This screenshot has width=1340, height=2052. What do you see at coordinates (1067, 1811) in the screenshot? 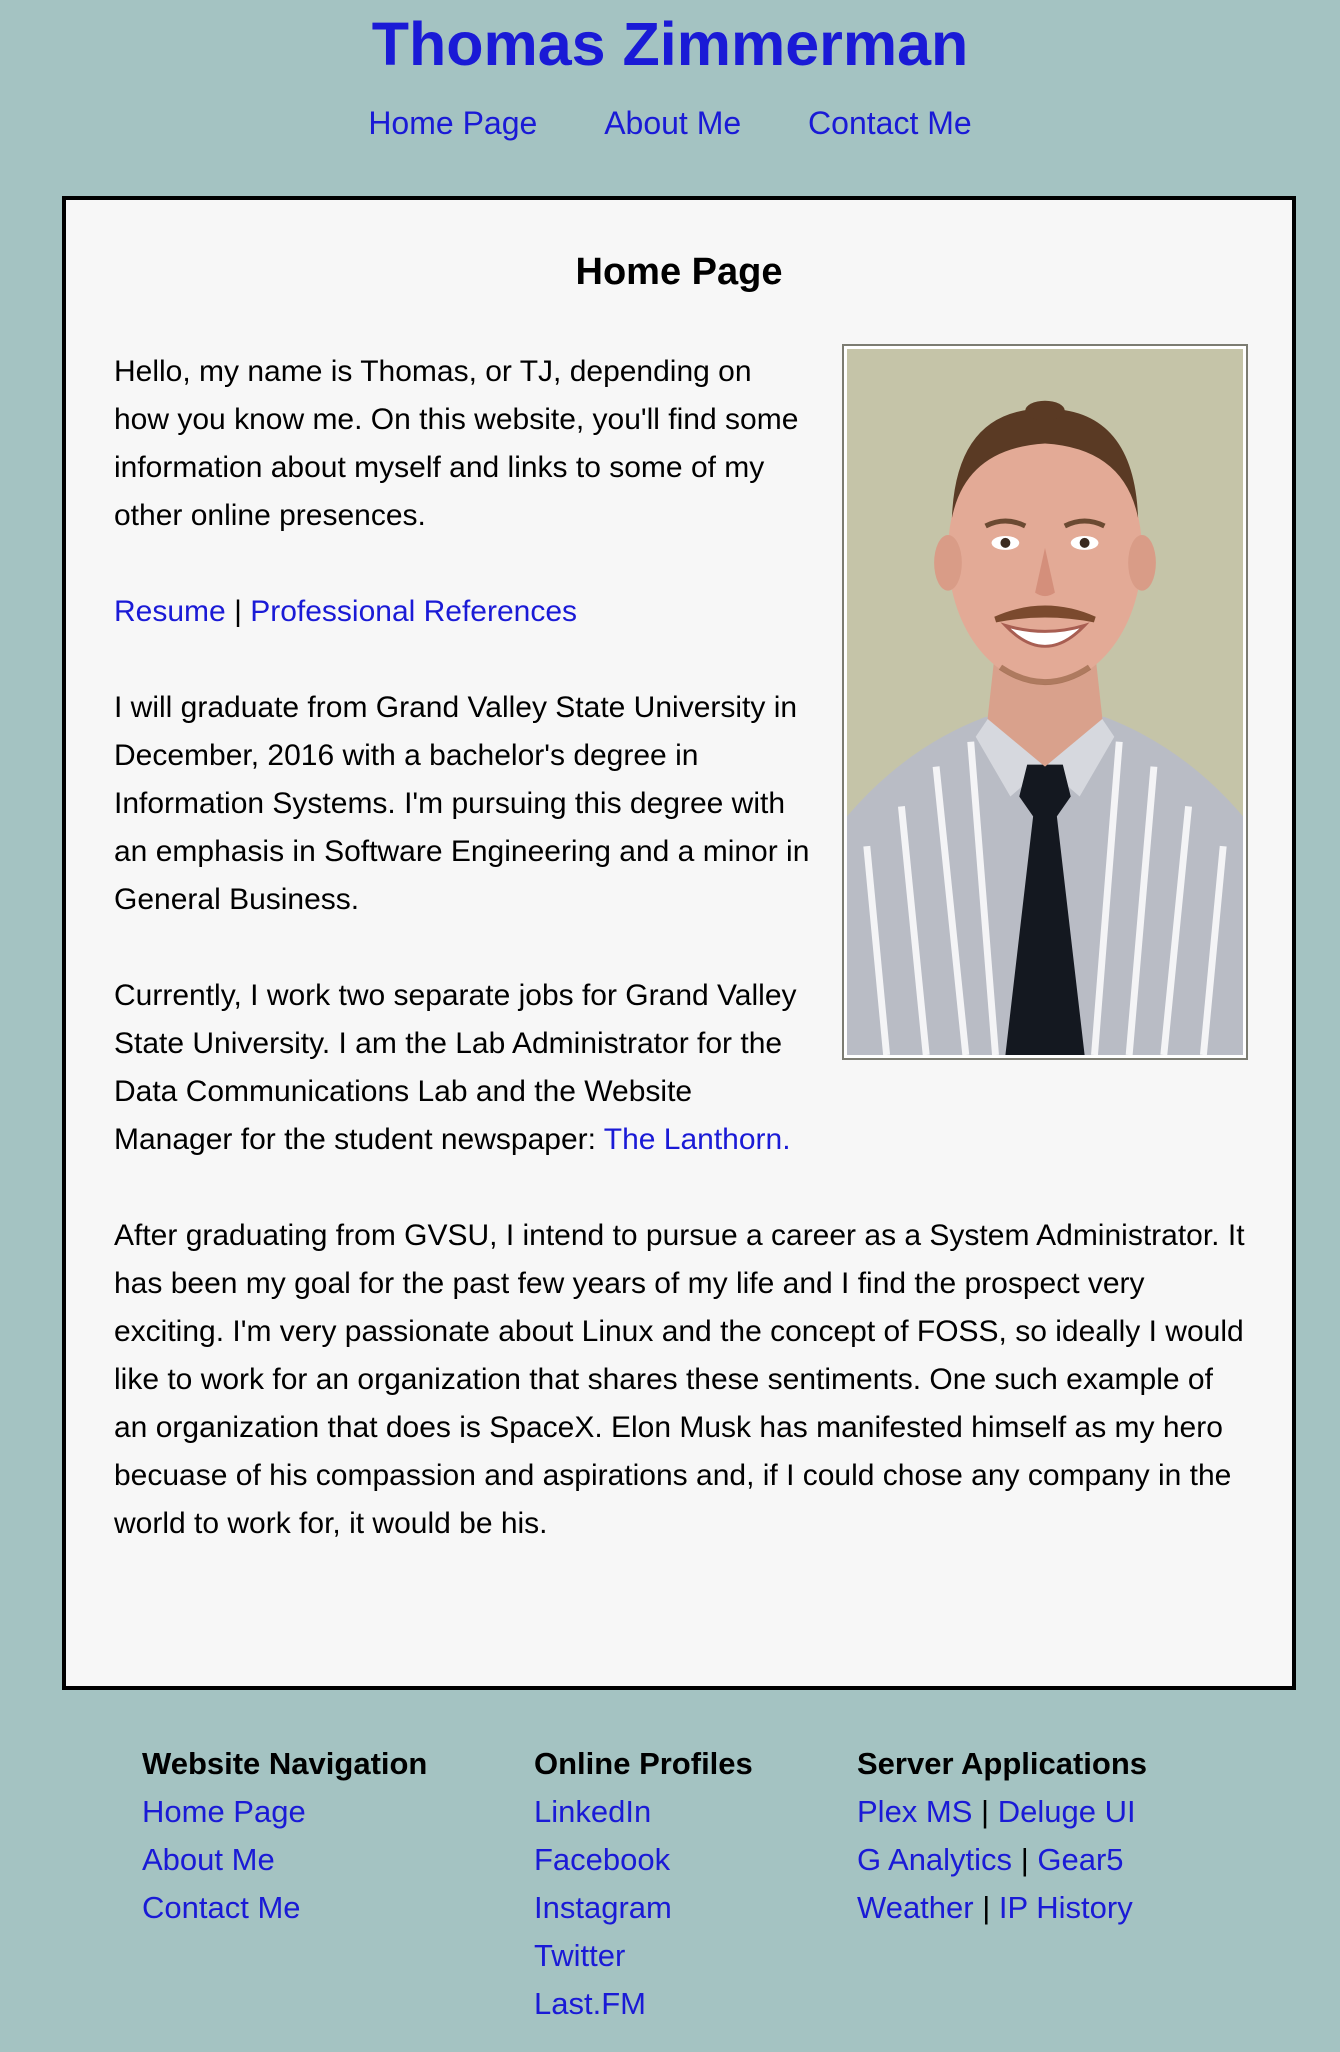
I see `deluge-ui-link: Deluge UI` at bounding box center [1067, 1811].